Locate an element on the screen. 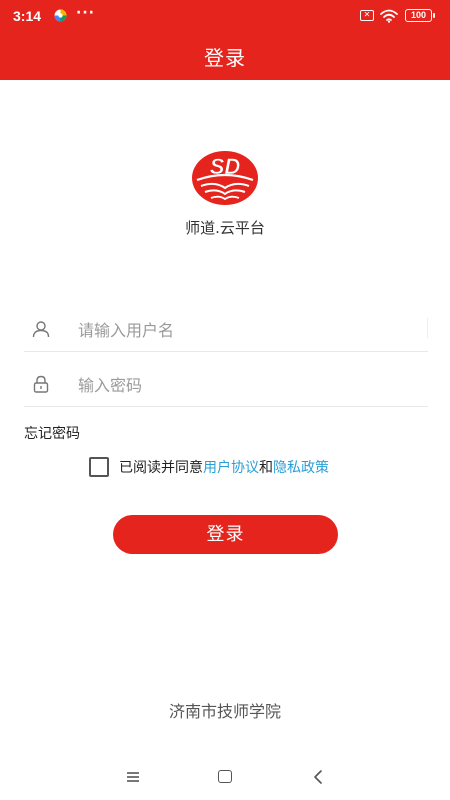 The height and width of the screenshot is (800, 450). app-notification-icon is located at coordinates (60, 15).